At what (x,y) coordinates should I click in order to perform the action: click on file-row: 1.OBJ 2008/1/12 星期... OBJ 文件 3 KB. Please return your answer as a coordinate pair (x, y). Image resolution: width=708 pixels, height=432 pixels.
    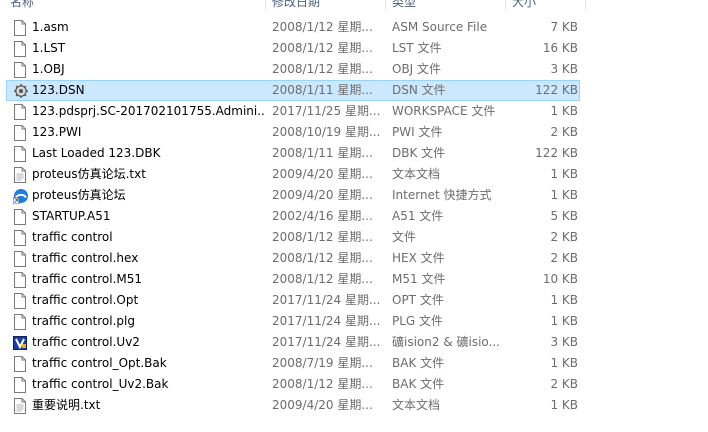
    Looking at the image, I should click on (293, 69).